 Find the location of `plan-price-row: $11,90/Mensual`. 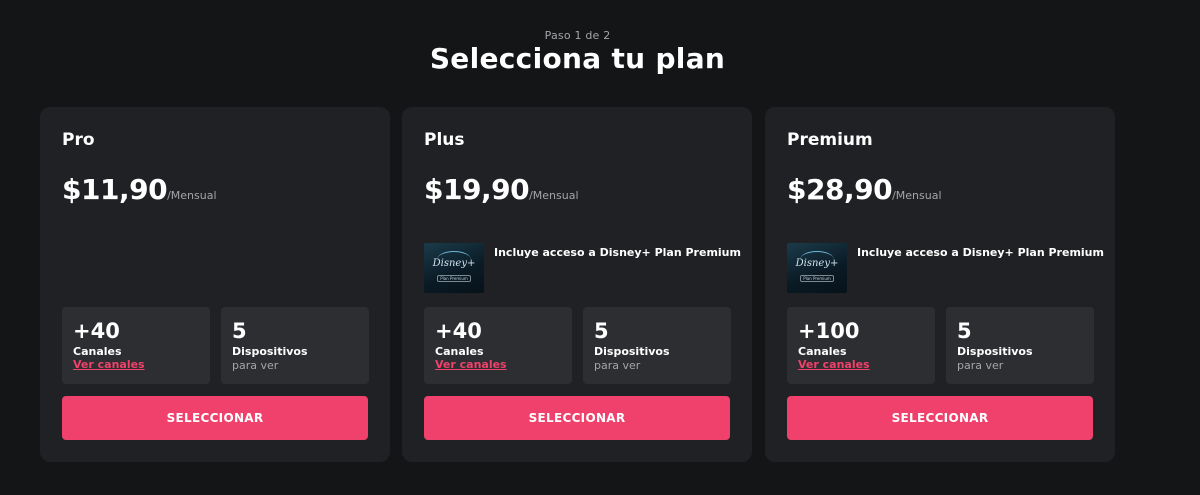

plan-price-row: $11,90/Mensual is located at coordinates (139, 189).